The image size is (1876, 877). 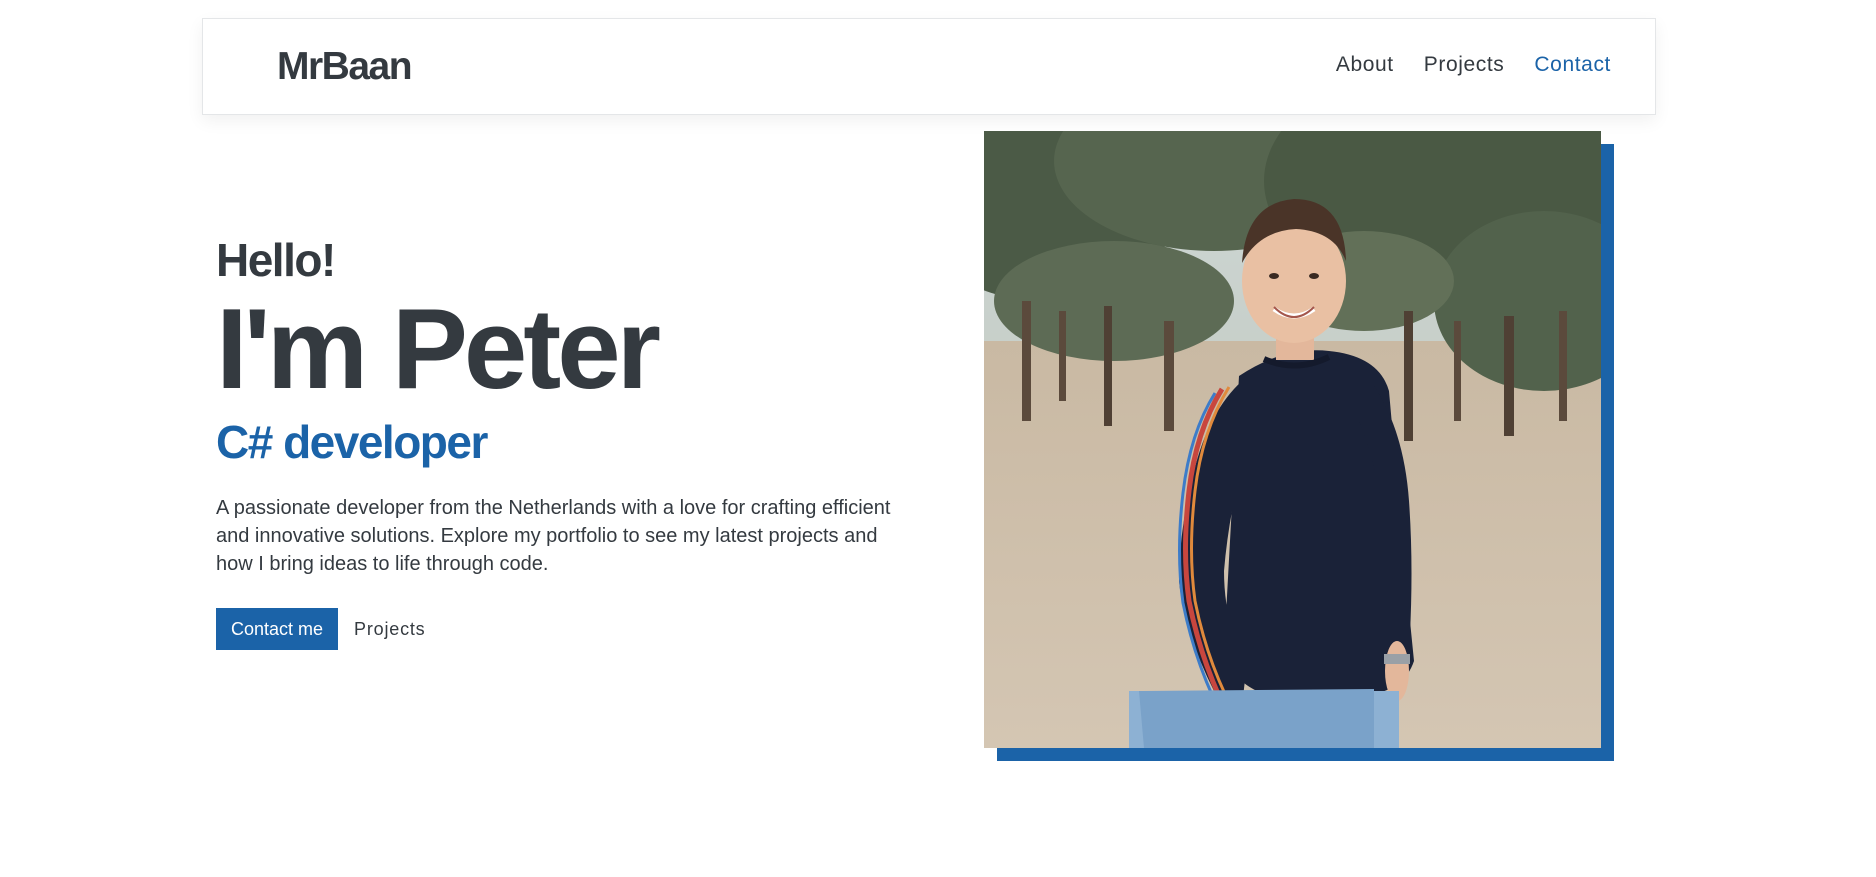 I want to click on projects-button: Projects, so click(x=389, y=629).